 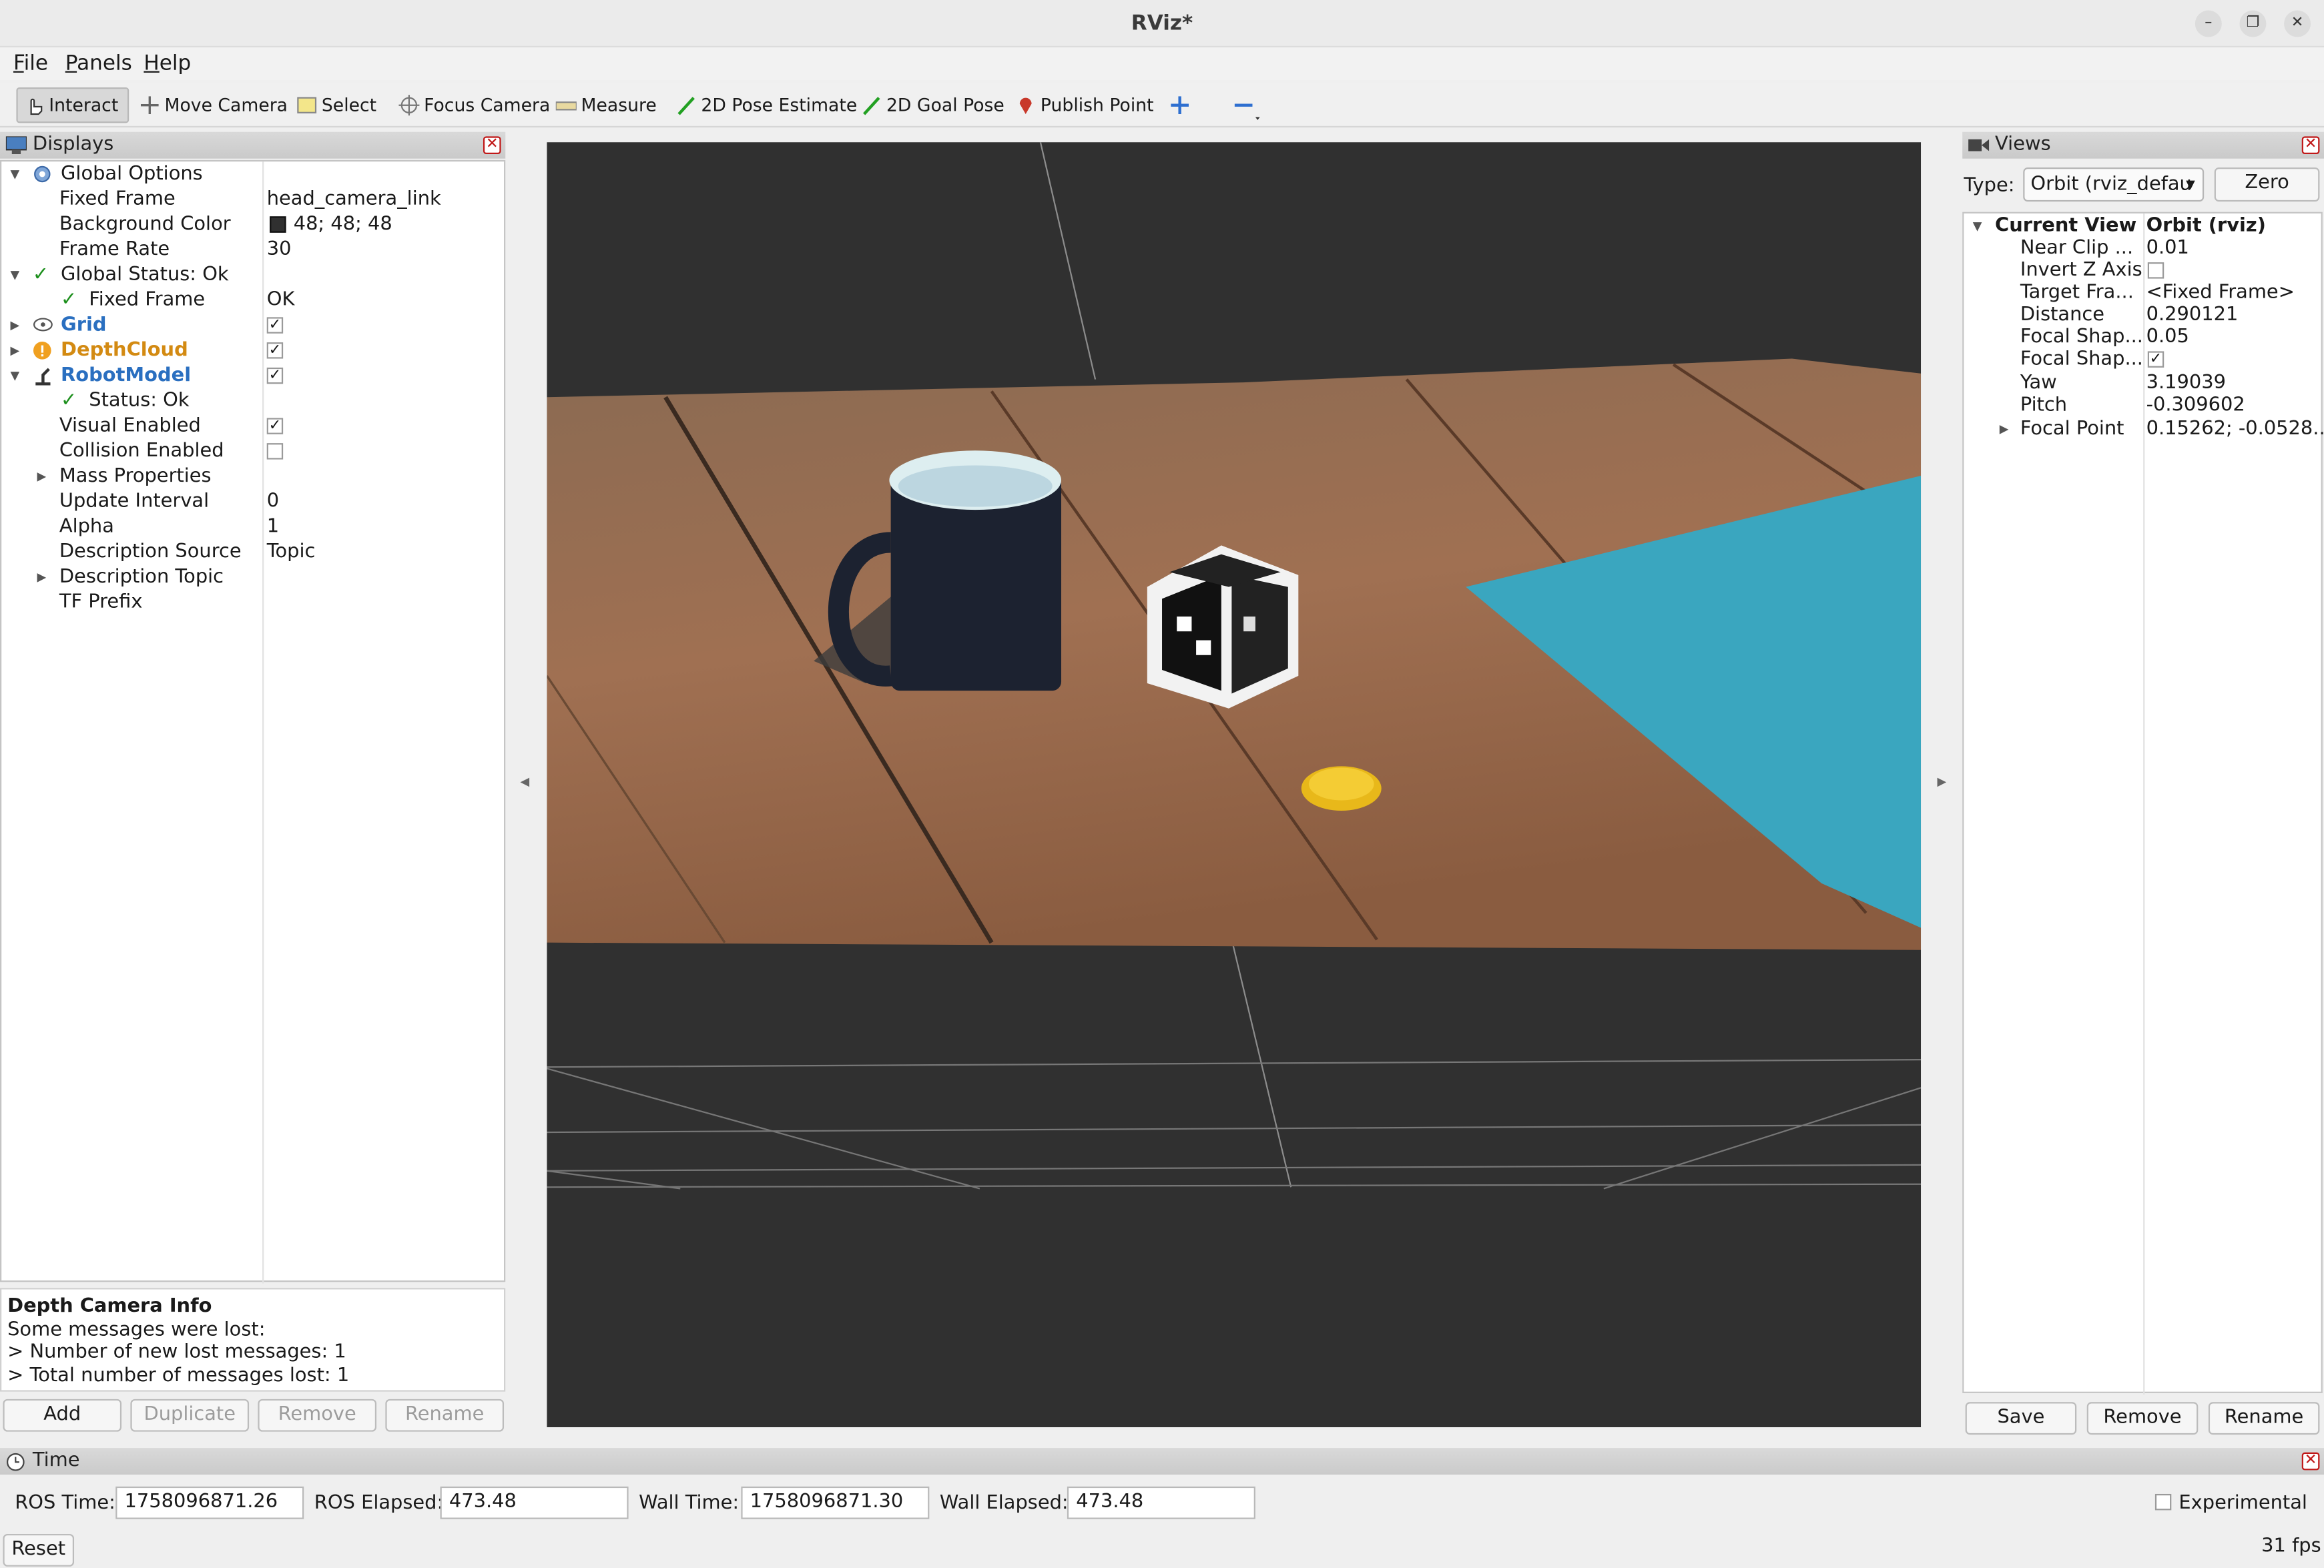 I want to click on remove-tool-button, so click(x=1246, y=105).